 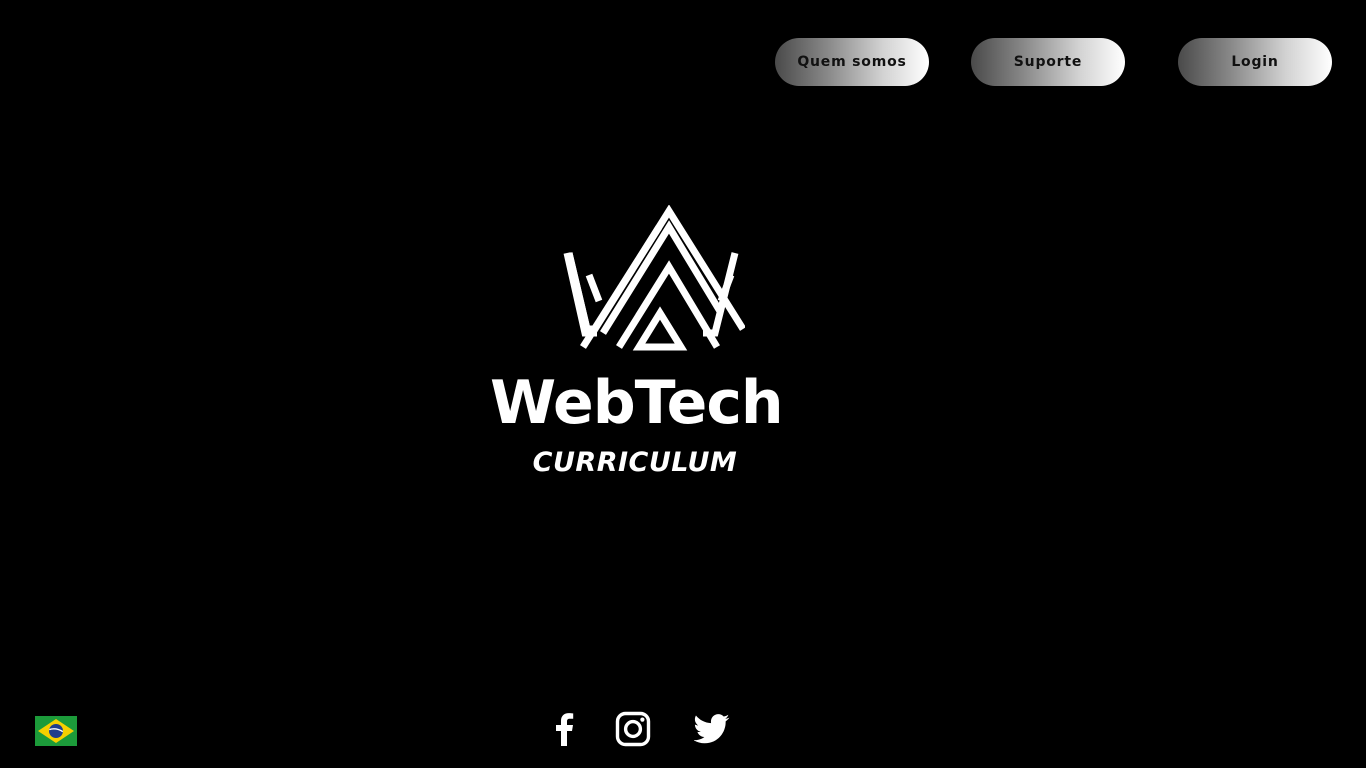 What do you see at coordinates (635, 462) in the screenshot?
I see `brand-subtitle: CURRICULUM` at bounding box center [635, 462].